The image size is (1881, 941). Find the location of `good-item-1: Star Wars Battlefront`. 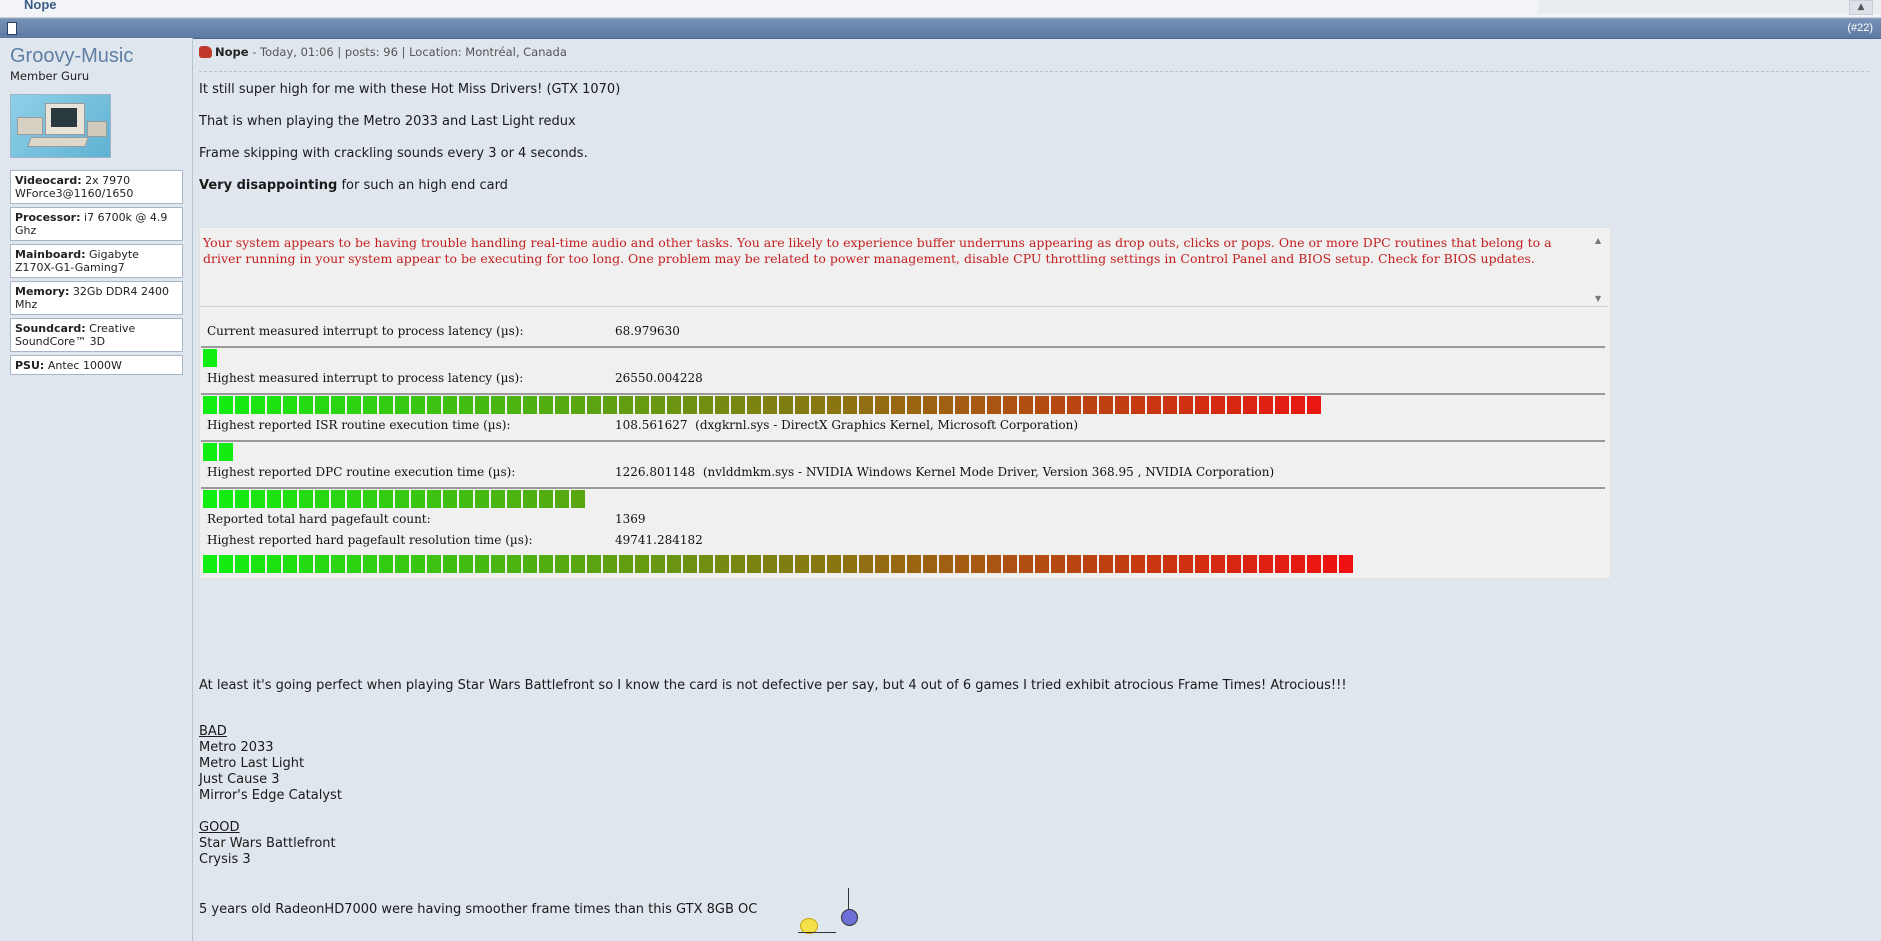

good-item-1: Star Wars Battlefront is located at coordinates (267, 843).